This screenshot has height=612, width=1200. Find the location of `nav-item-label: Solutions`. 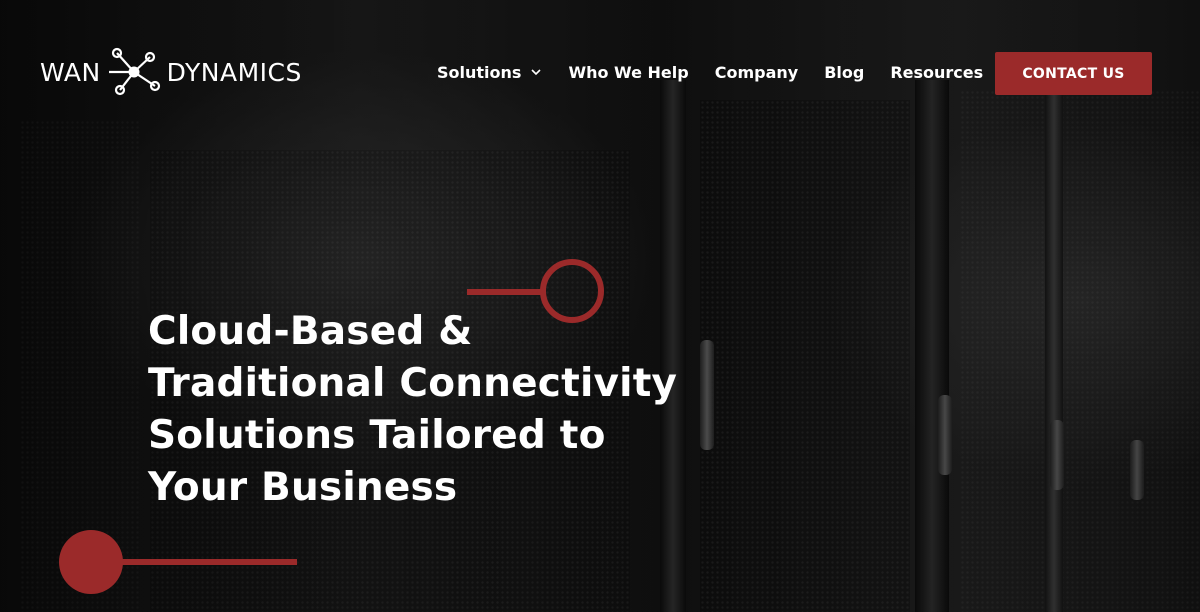

nav-item-label: Solutions is located at coordinates (479, 72).